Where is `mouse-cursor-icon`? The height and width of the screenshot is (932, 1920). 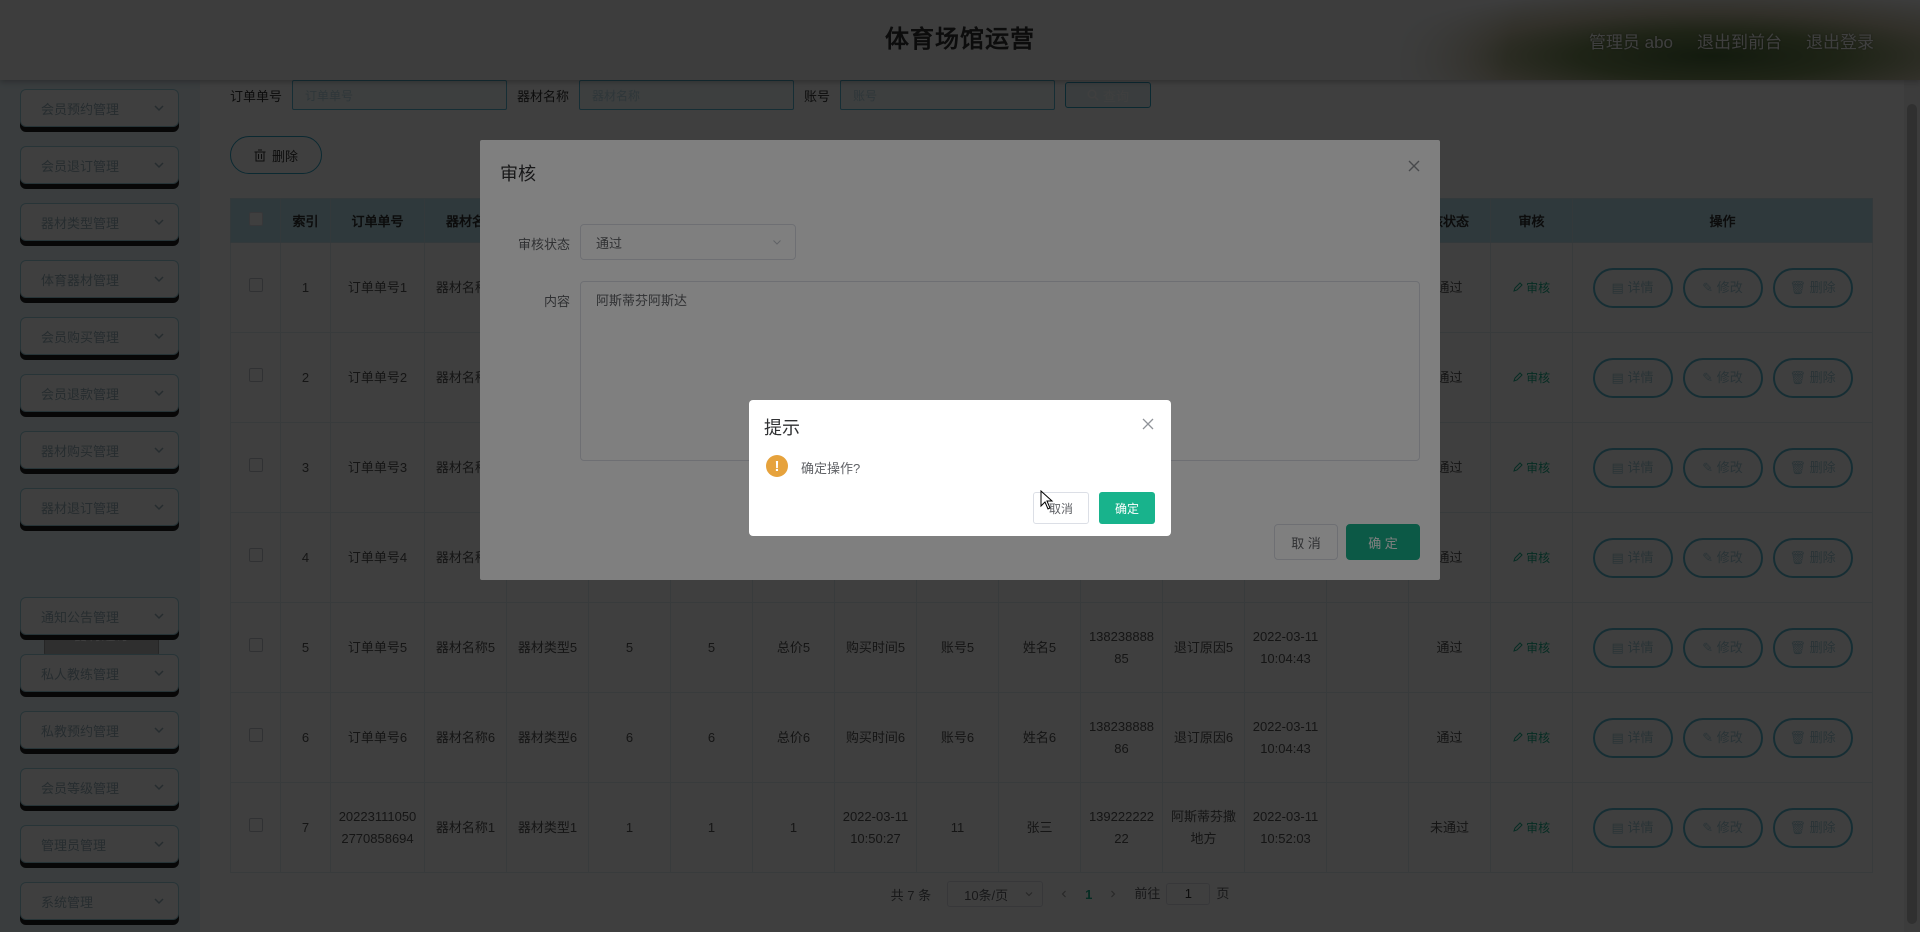 mouse-cursor-icon is located at coordinates (1047, 500).